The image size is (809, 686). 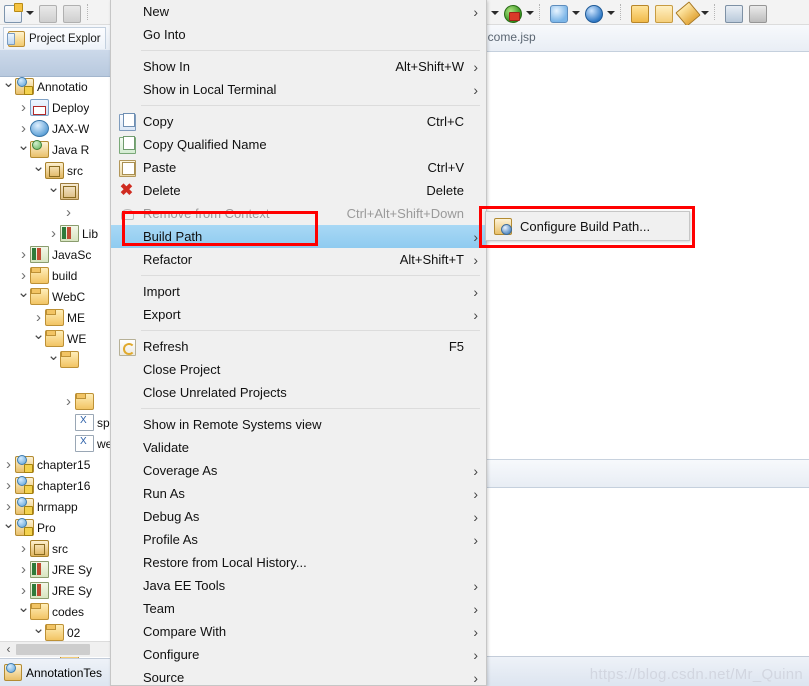 I want to click on menu-item-coverage-as: Coverage As ›, so click(x=298, y=470).